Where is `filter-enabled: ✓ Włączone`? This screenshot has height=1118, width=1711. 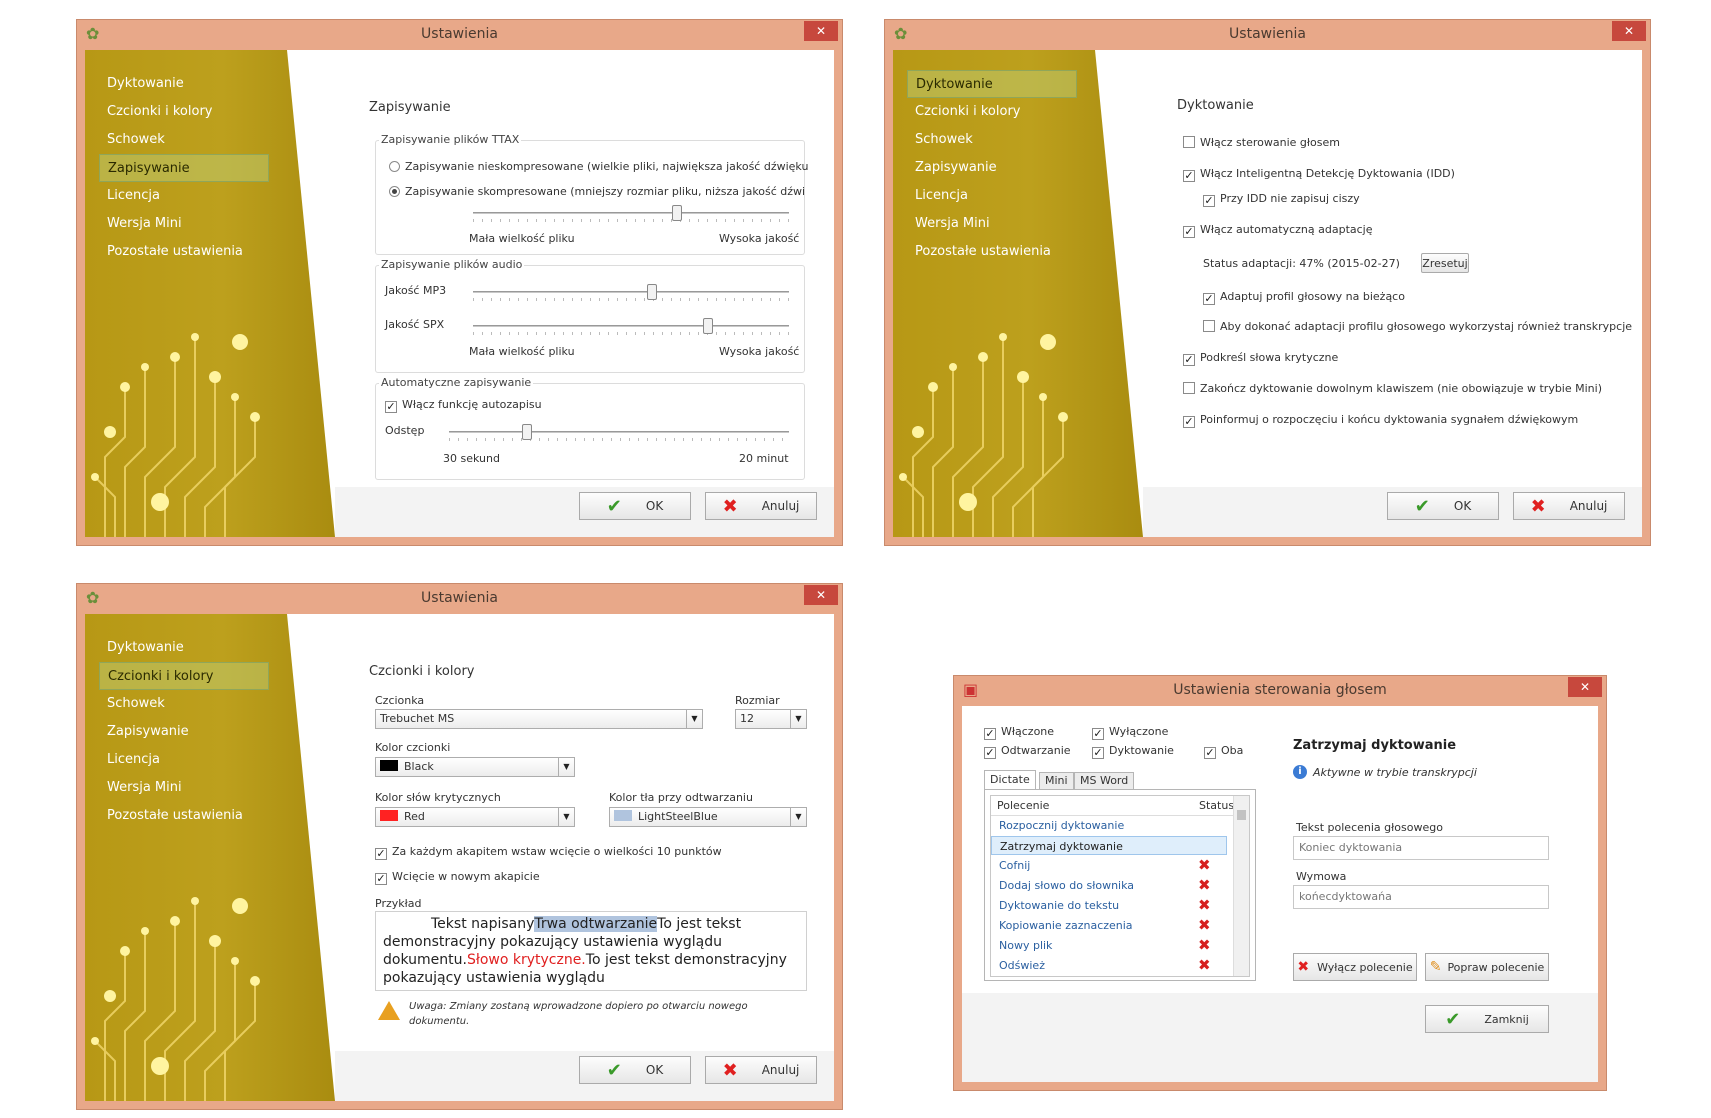
filter-enabled: ✓ Włączone is located at coordinates (1019, 732).